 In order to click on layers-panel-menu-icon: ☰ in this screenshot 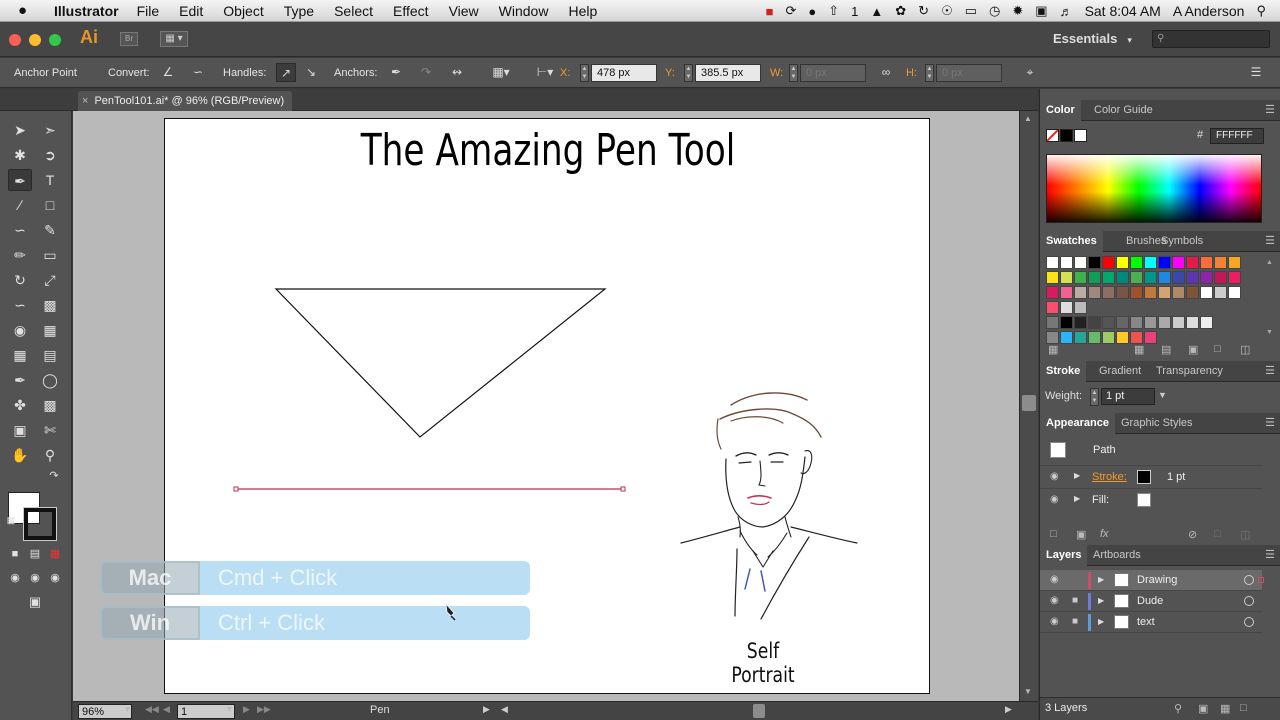, I will do `click(1270, 554)`.